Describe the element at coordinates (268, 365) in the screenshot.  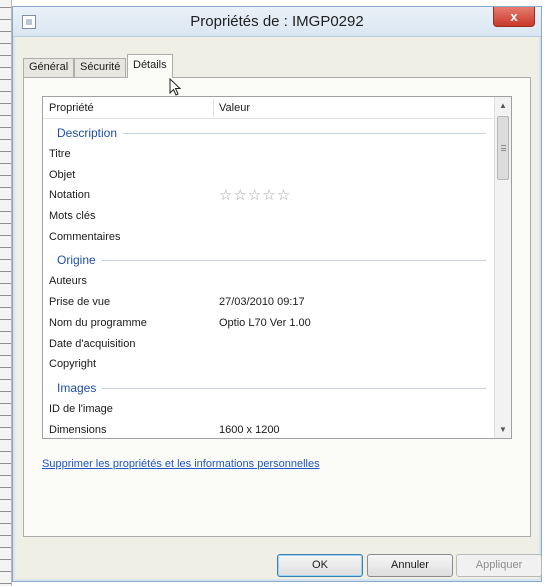
I see `list-item: Copyright` at that location.